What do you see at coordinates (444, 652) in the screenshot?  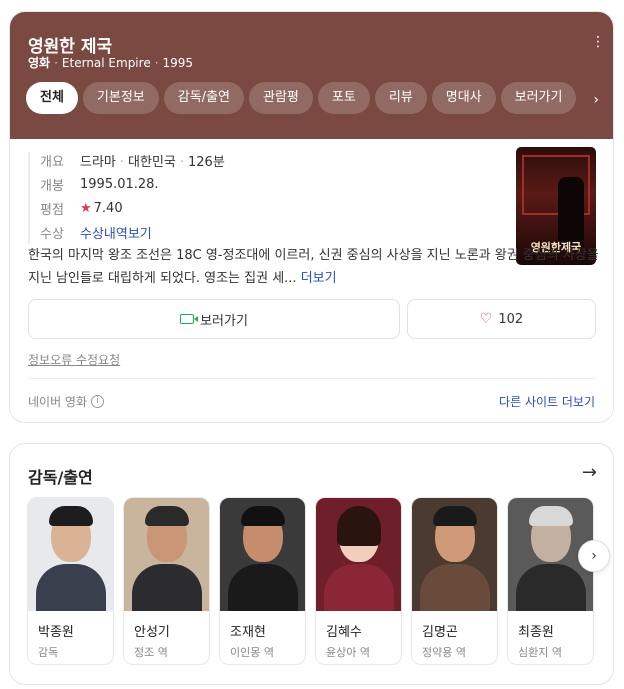 I see `cast-role: 정약용 역` at bounding box center [444, 652].